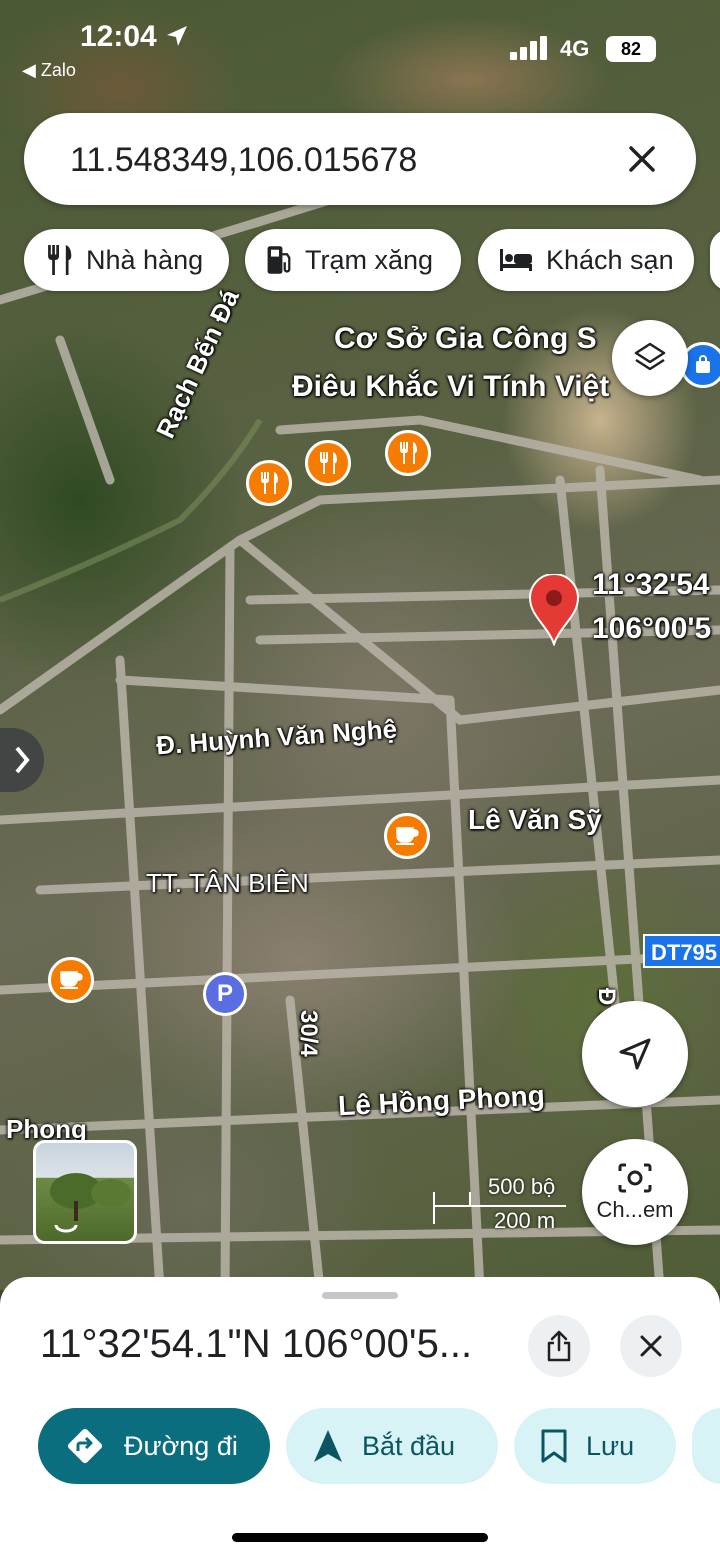 The height and width of the screenshot is (1559, 720). I want to click on directions-label: Đường đi, so click(181, 1445).